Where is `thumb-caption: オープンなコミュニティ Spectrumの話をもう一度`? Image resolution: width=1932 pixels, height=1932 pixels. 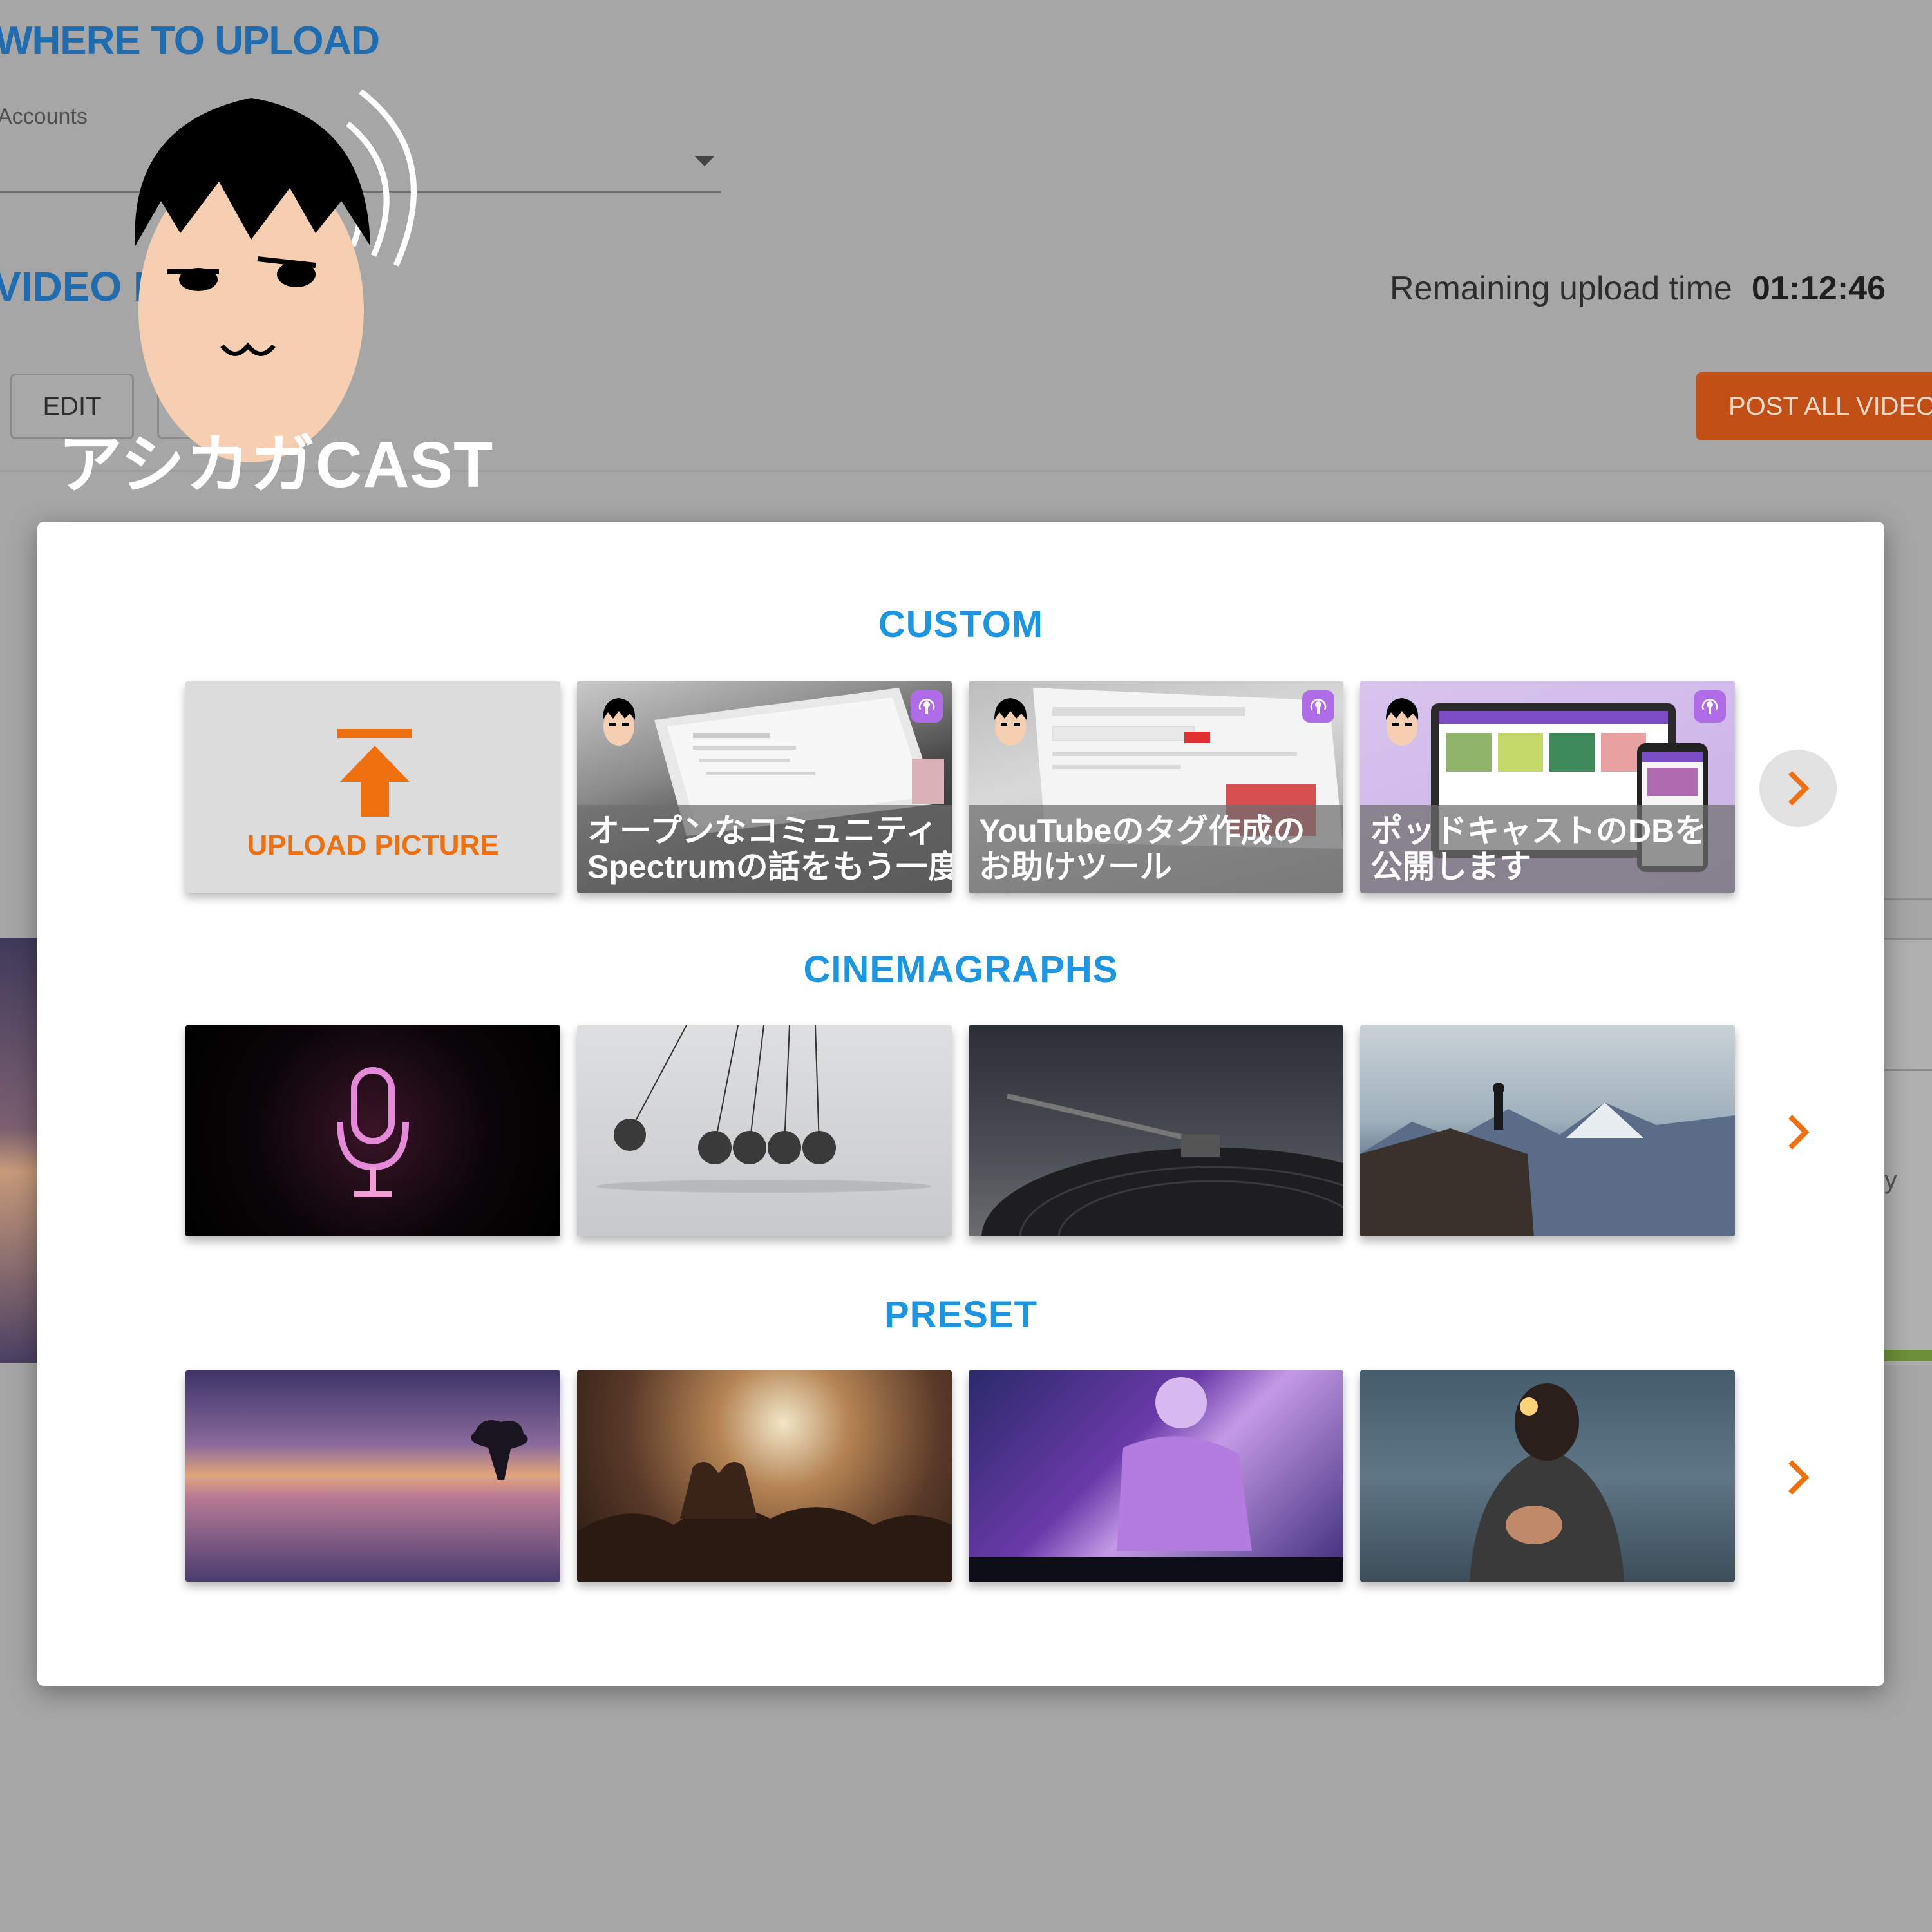
thumb-caption: オープンなコミュニティ Spectrumの話をもう一度 is located at coordinates (764, 849).